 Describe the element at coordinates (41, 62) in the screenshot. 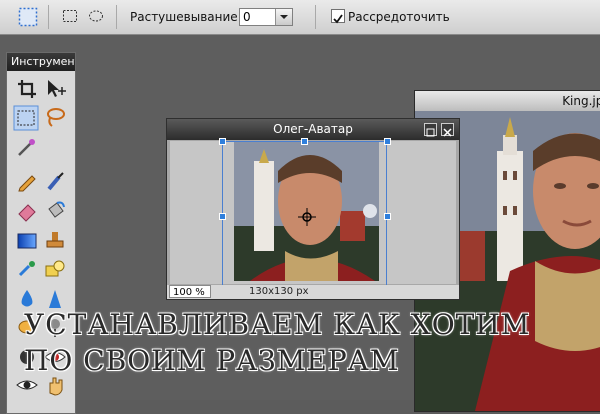

I see `tools-panel-title: Инструменты` at that location.